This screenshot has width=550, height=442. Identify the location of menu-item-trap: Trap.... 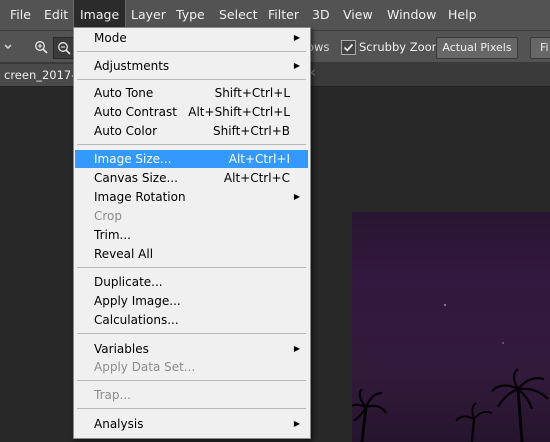
(191, 395).